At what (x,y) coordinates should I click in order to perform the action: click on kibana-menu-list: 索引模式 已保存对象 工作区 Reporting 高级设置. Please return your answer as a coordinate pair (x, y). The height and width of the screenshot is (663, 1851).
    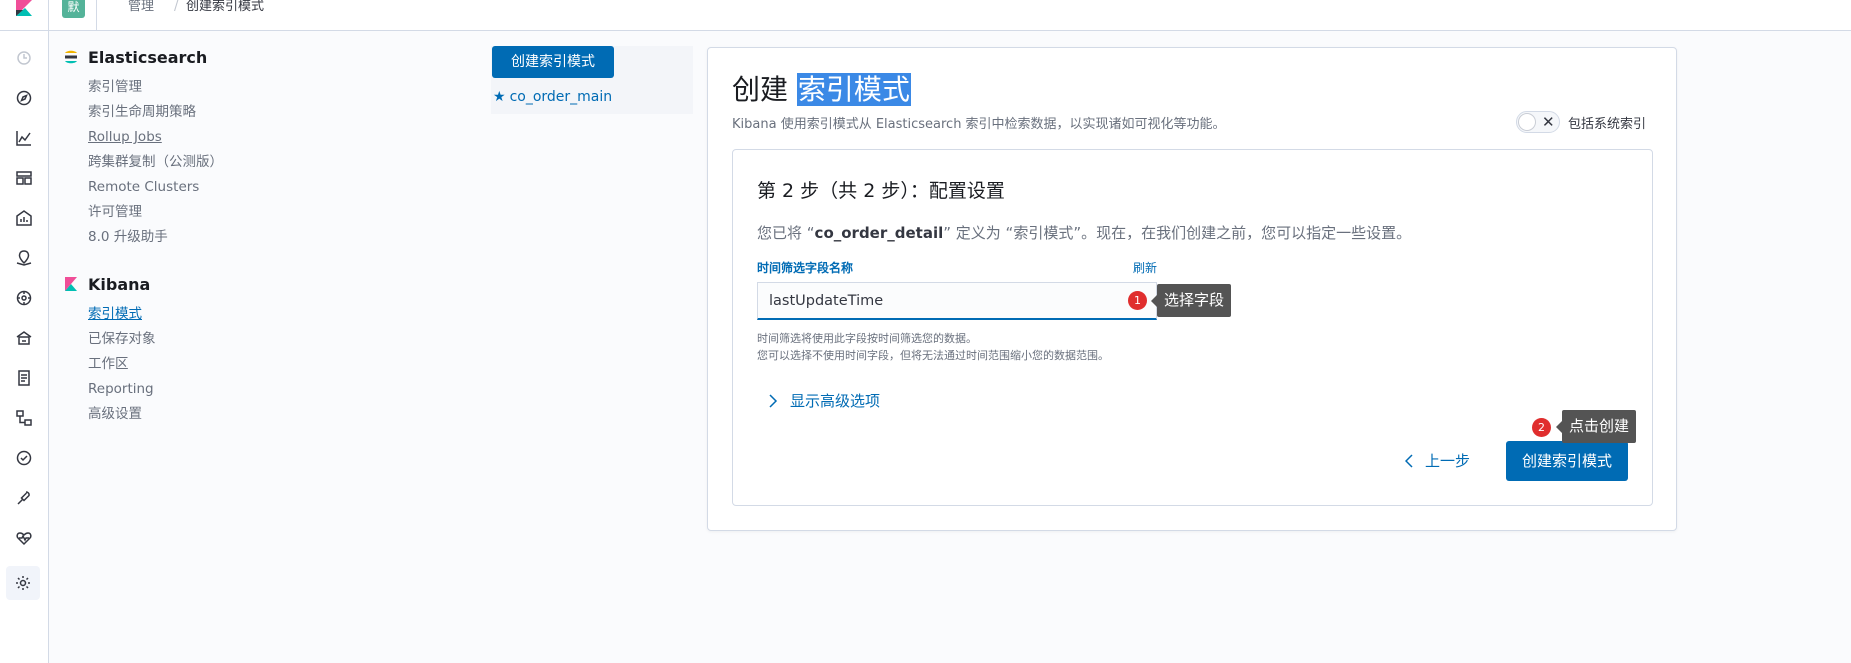
    Looking at the image, I should click on (256, 364).